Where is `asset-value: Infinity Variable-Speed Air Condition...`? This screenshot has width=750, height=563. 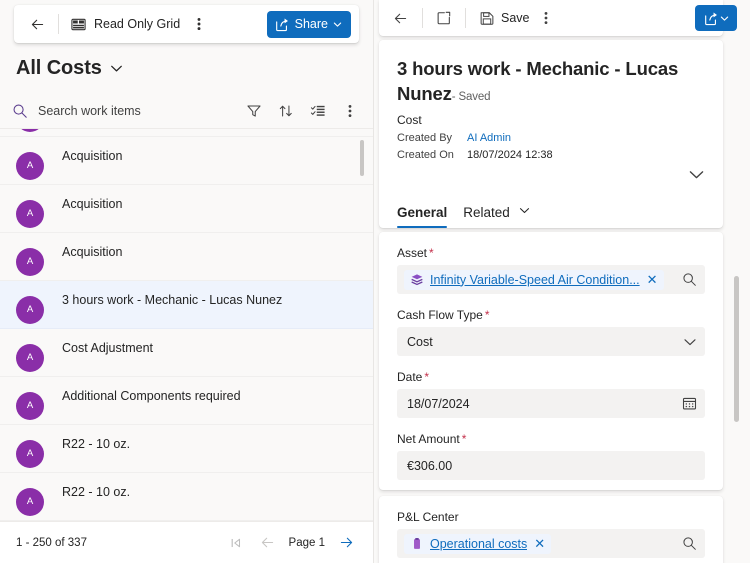
asset-value: Infinity Variable-Speed Air Condition... is located at coordinates (535, 280).